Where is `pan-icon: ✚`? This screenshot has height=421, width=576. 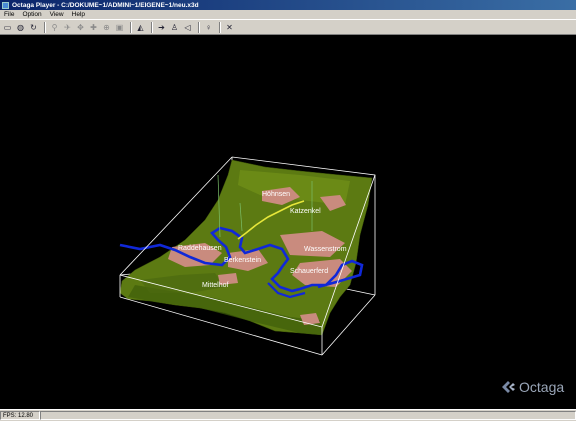
pan-icon: ✚ is located at coordinates (93, 27).